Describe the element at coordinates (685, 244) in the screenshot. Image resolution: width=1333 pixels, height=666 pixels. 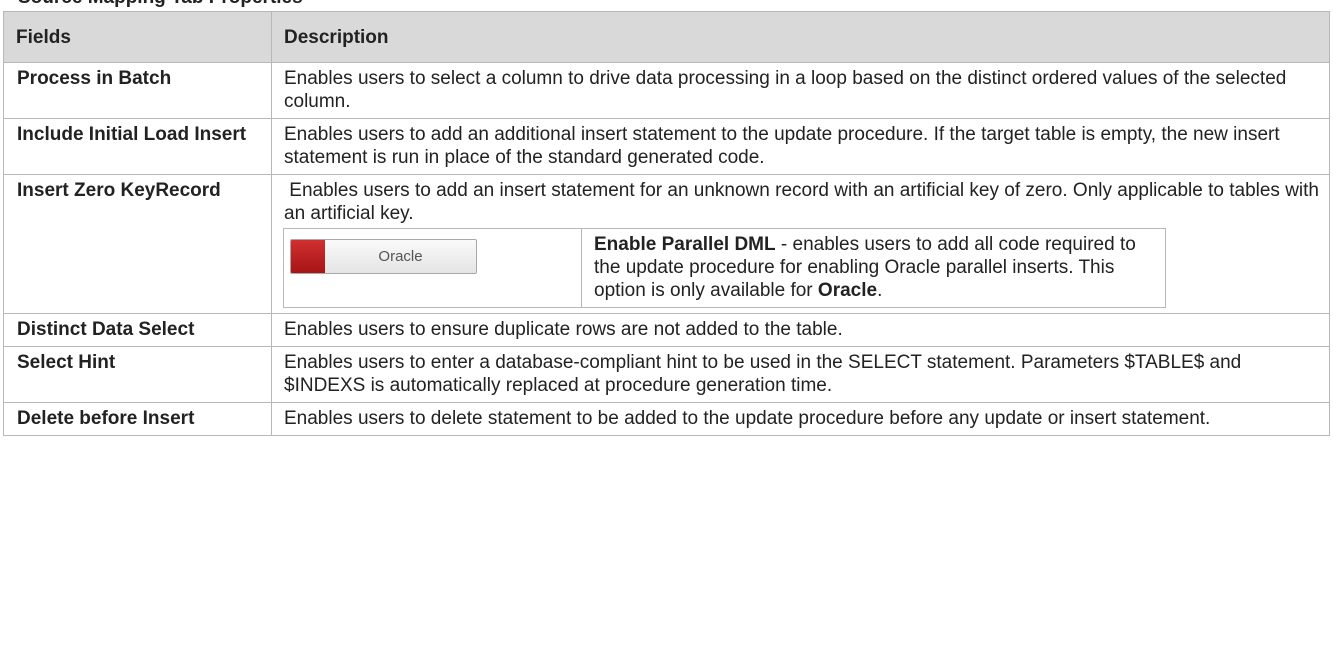
I see `note-title: Enable Parallel DML` at that location.